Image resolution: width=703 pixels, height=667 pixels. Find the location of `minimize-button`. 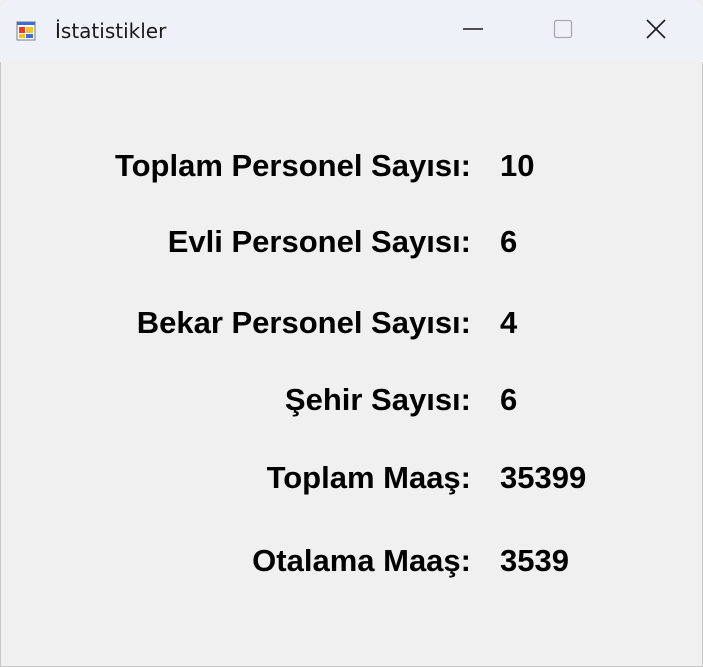

minimize-button is located at coordinates (473, 31).